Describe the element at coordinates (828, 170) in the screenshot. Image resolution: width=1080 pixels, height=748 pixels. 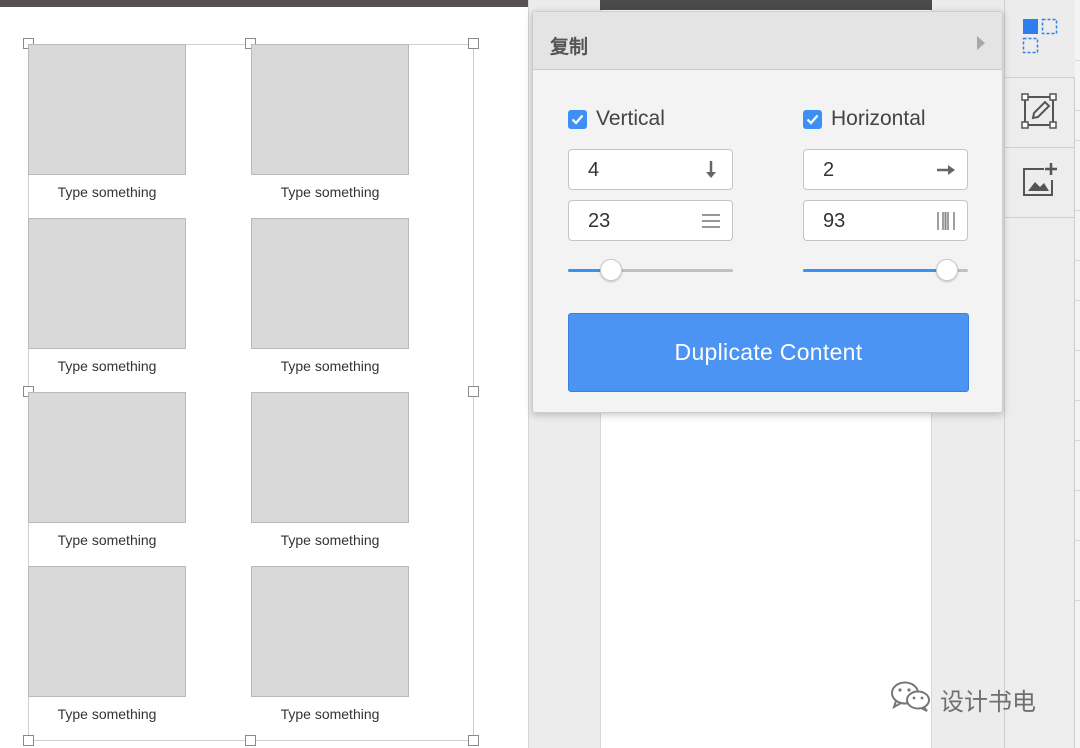
I see `horizontal-count-value: 2` at that location.